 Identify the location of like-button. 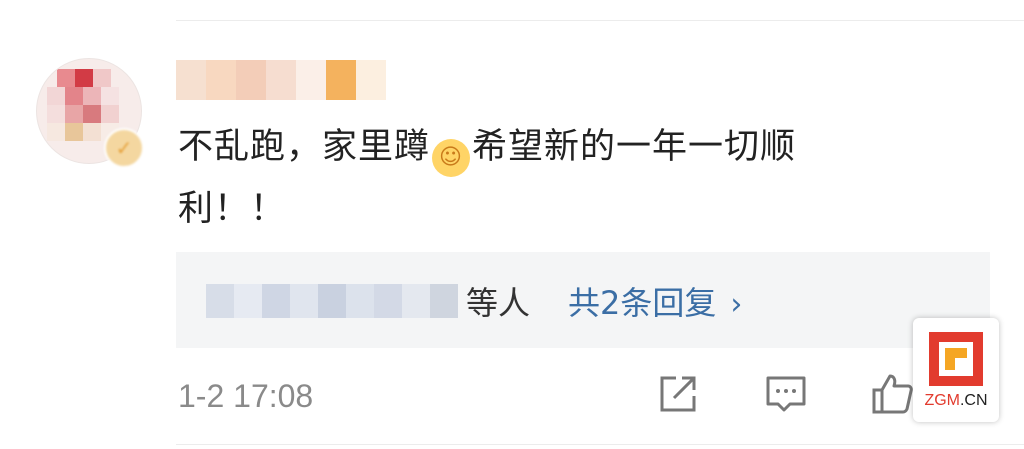
(892, 394).